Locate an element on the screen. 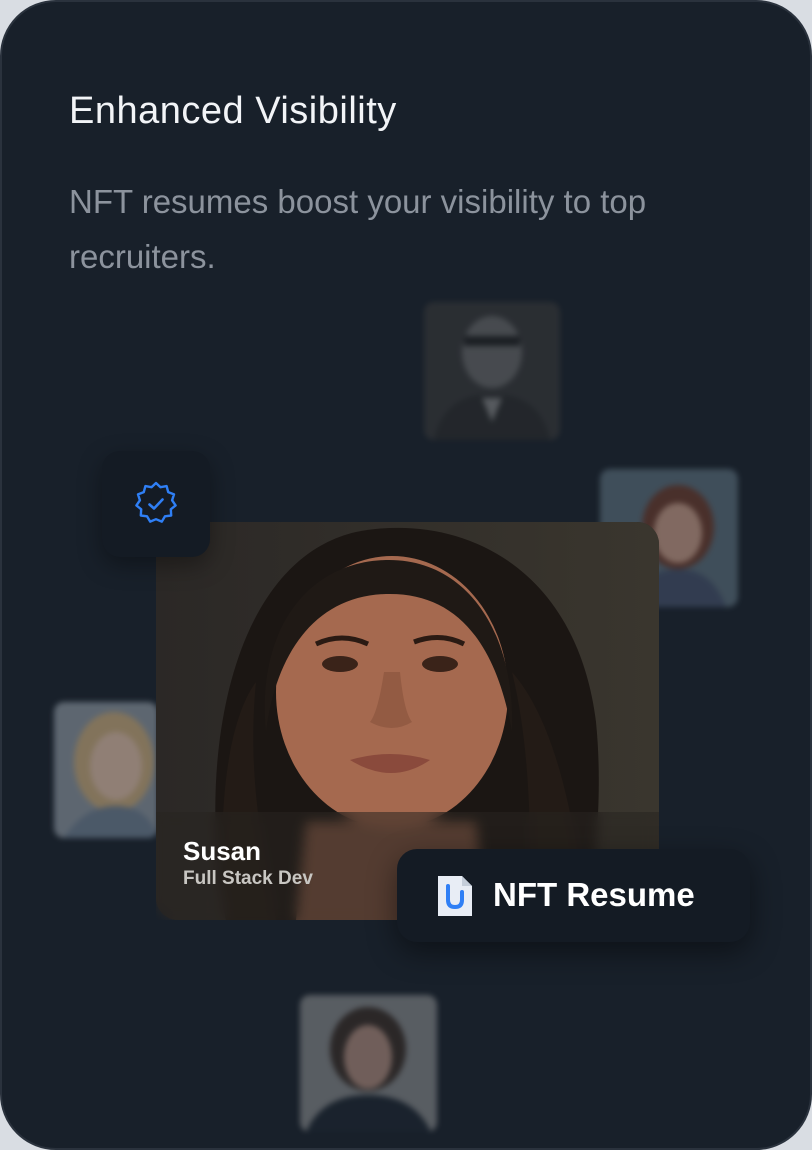 The height and width of the screenshot is (1150, 812). verified-badge is located at coordinates (156, 504).